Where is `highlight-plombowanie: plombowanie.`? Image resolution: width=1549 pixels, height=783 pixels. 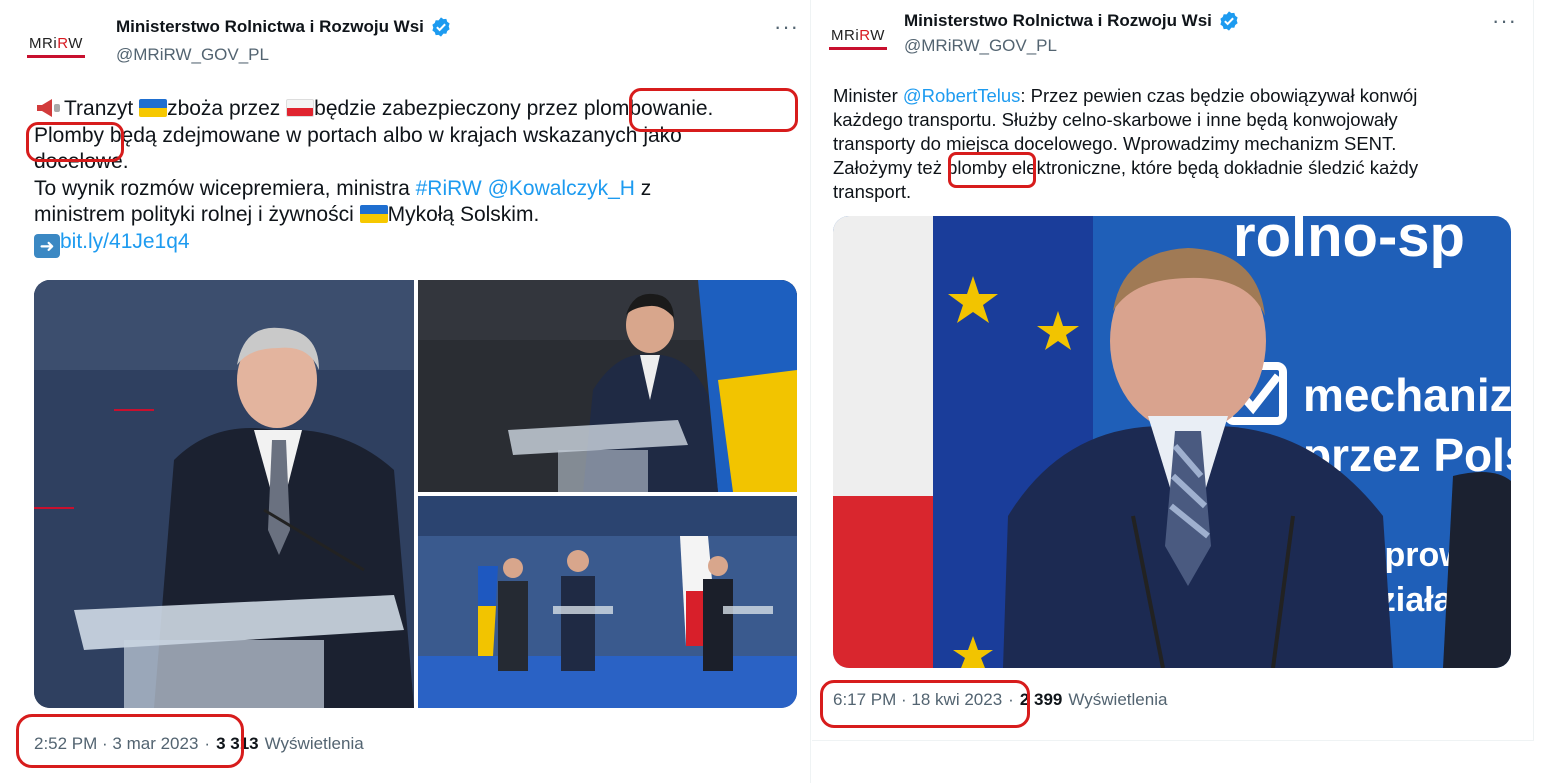
highlight-plombowanie: plombowanie. is located at coordinates (648, 108).